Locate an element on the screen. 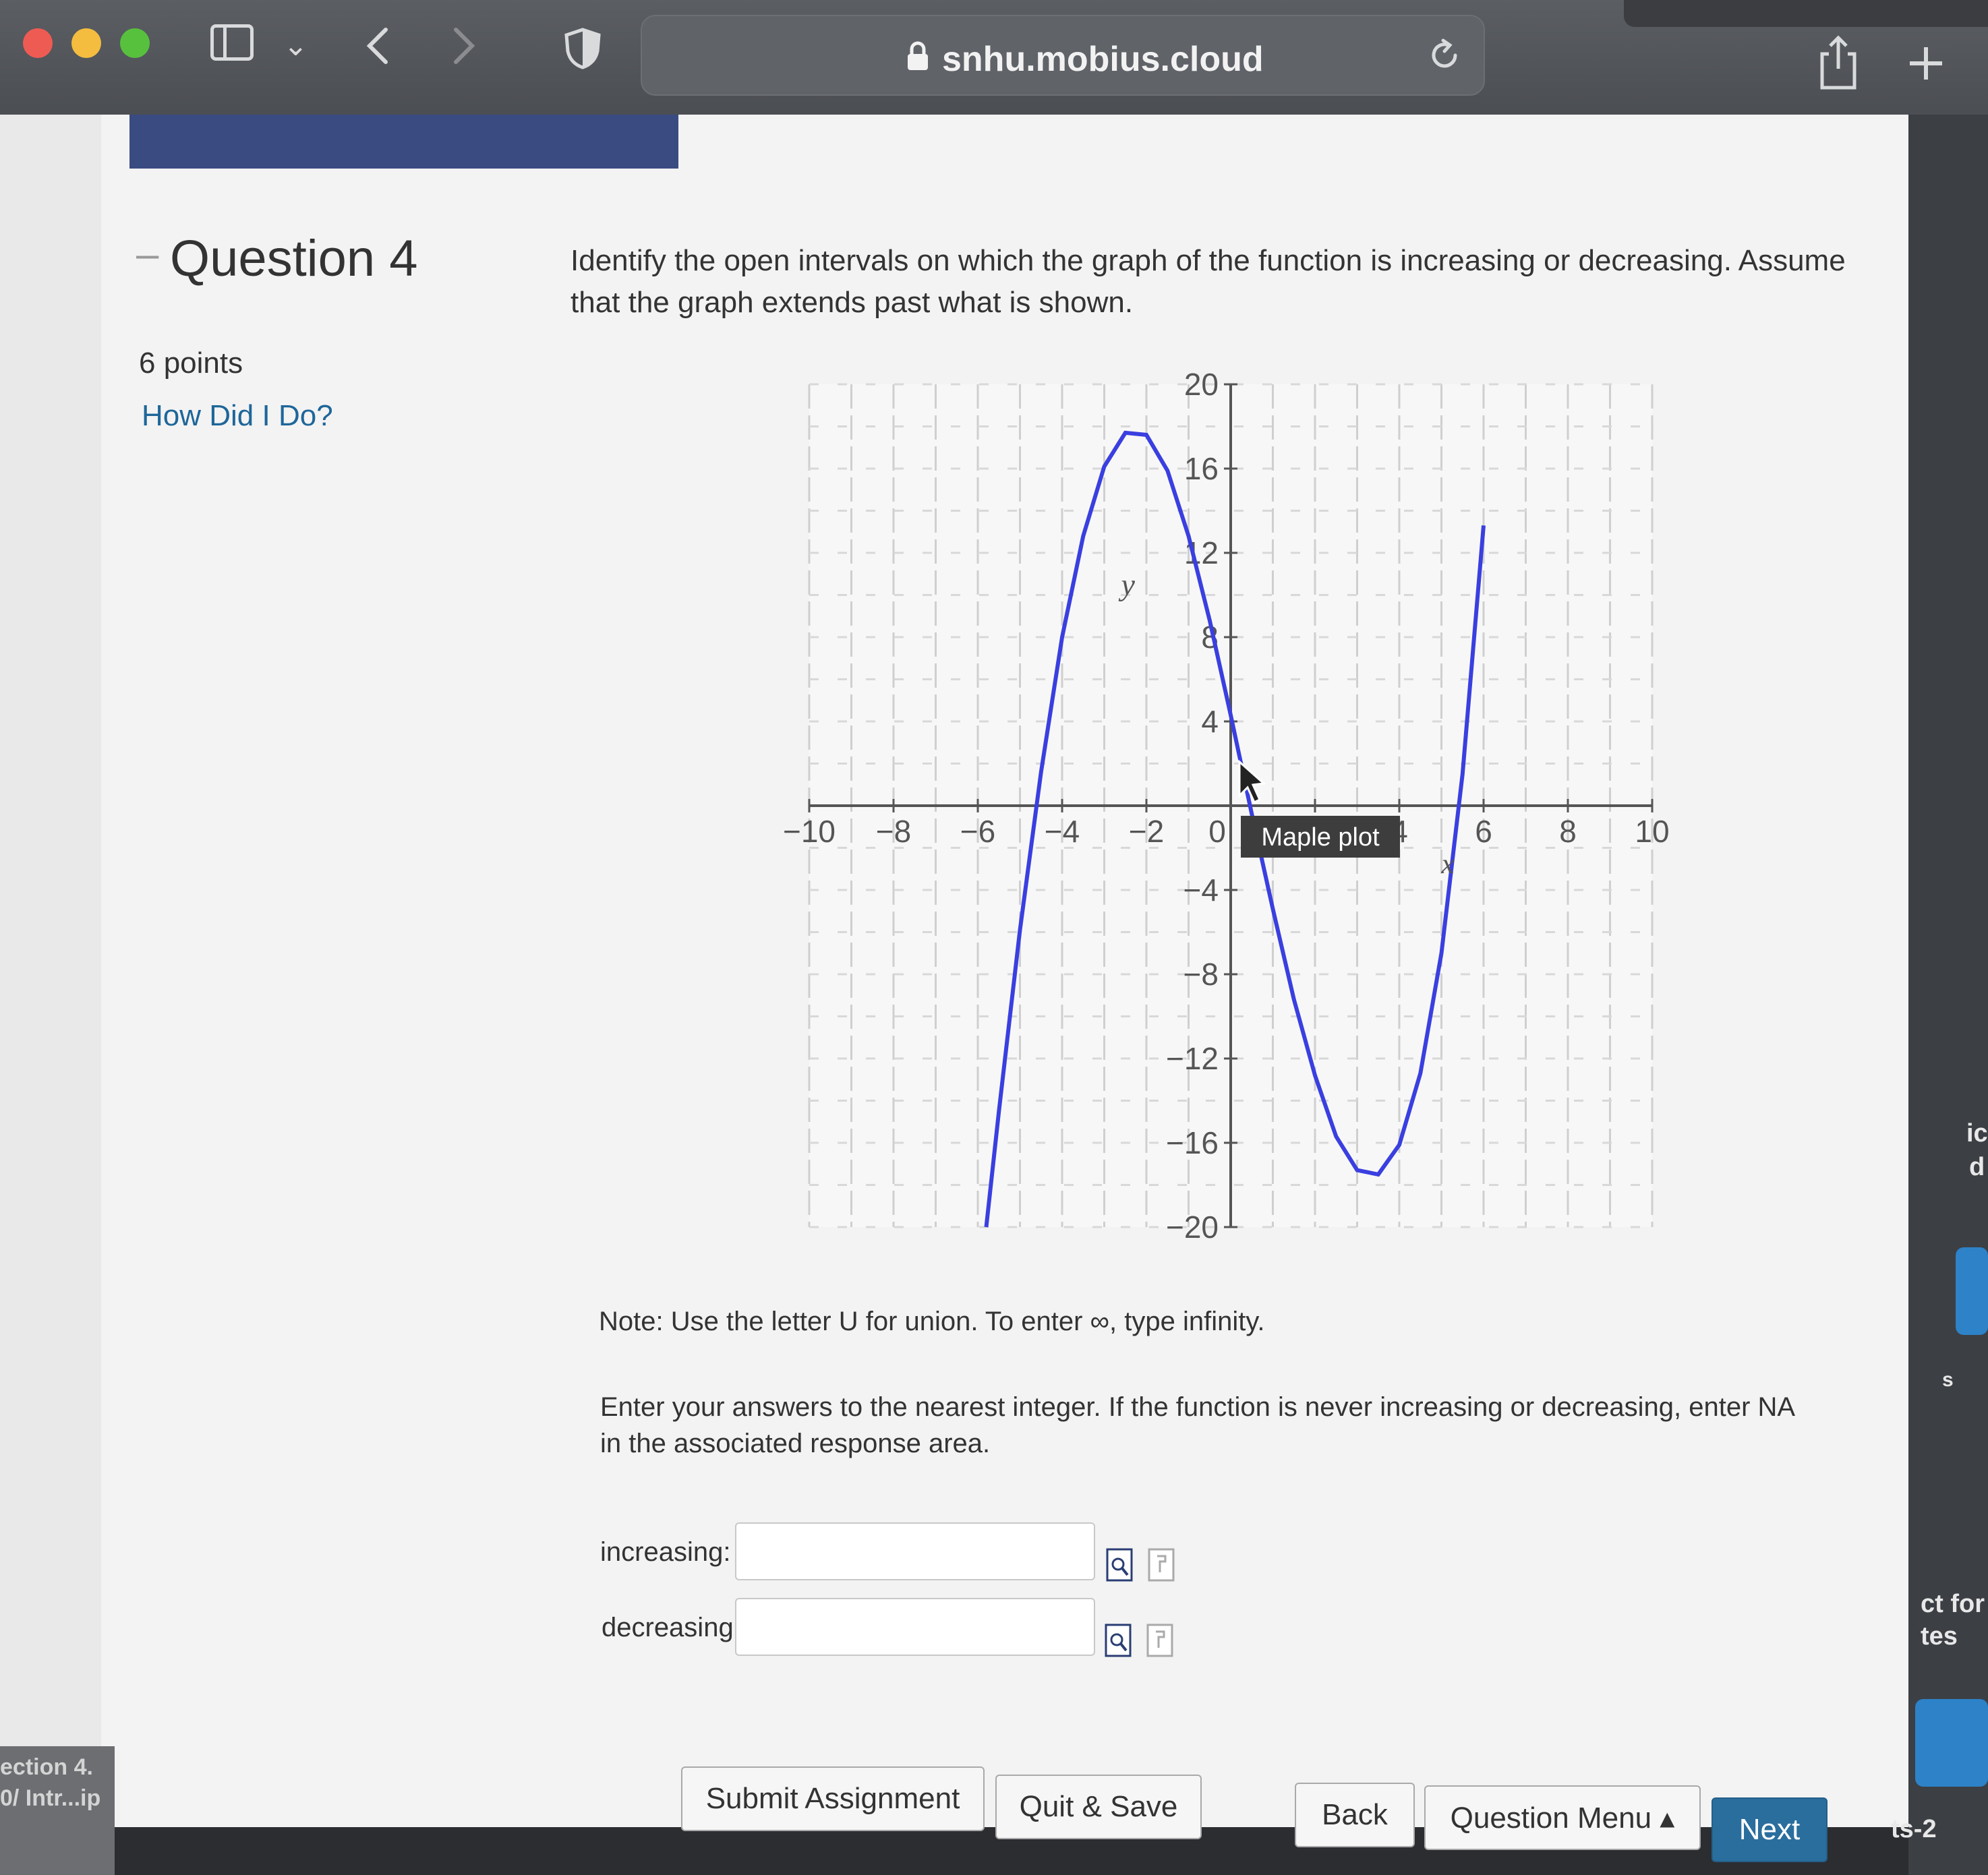  browser-toolbar: ⌄ snhu.mobius.cloud is located at coordinates (994, 58).